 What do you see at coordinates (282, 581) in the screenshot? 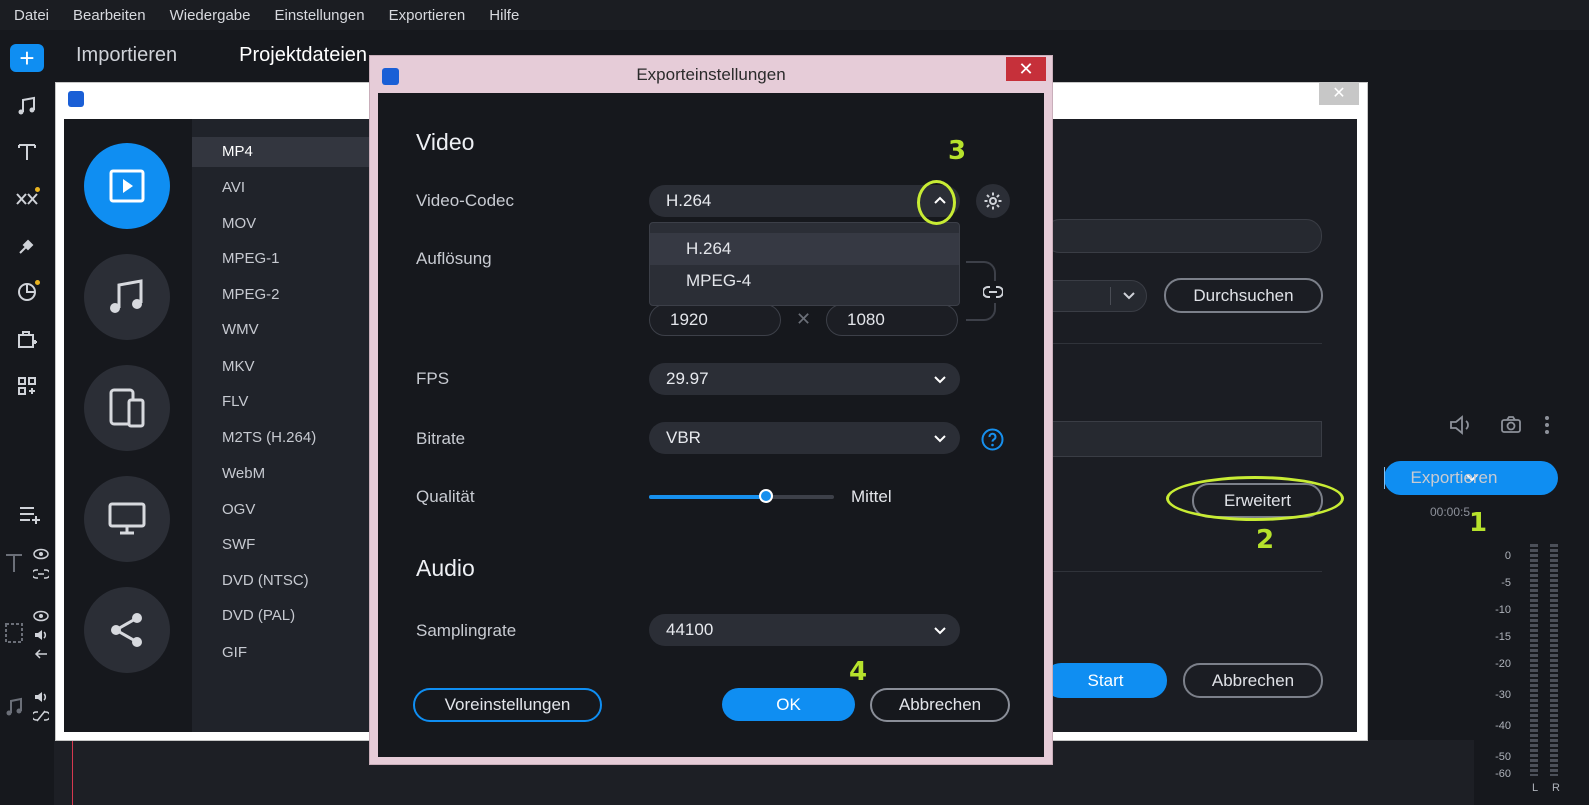
I see `format-item: DVD (NTSC)` at bounding box center [282, 581].